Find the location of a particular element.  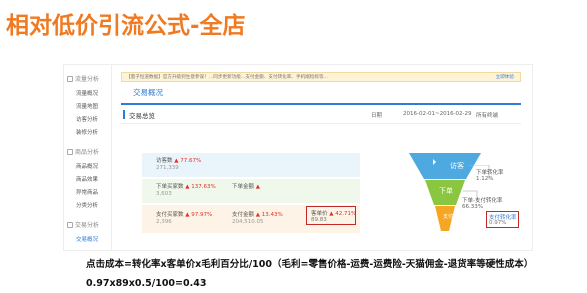

highlight-box-unit-price: 客单价 ▲ 42.71% 89.83 is located at coordinates (331, 215).